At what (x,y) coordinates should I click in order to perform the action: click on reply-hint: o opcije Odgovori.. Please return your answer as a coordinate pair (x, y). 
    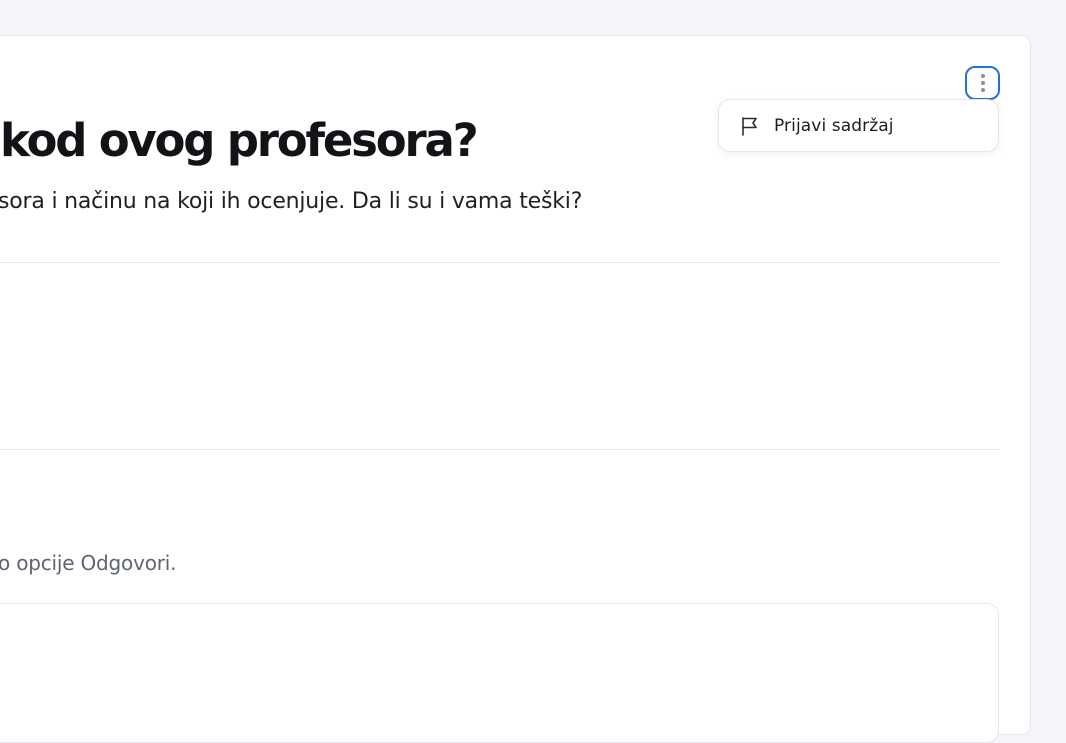
    Looking at the image, I should click on (88, 563).